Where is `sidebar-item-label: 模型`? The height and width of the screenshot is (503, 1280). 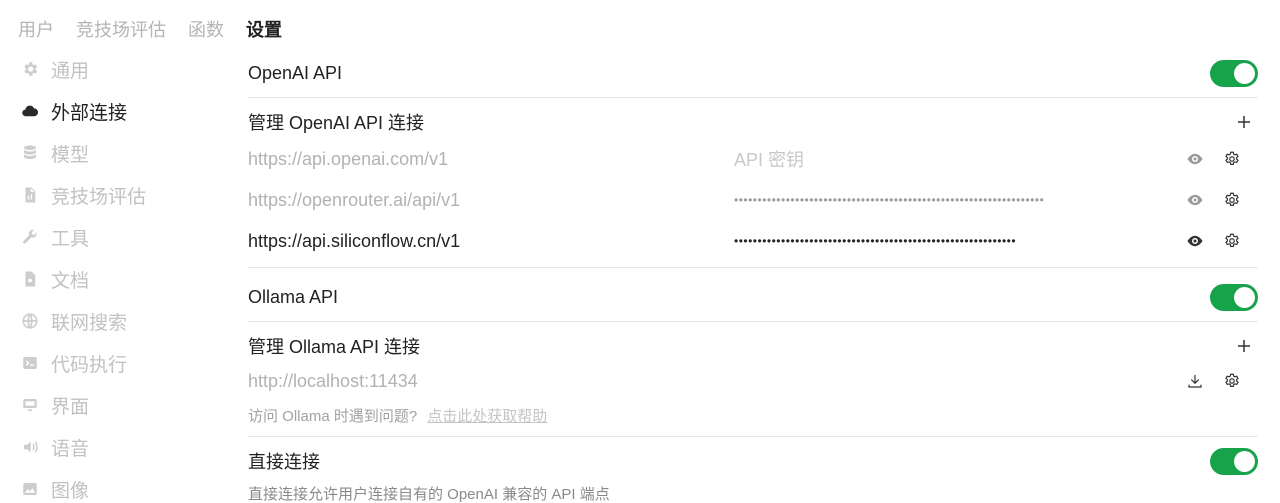
sidebar-item-label: 模型 is located at coordinates (70, 155).